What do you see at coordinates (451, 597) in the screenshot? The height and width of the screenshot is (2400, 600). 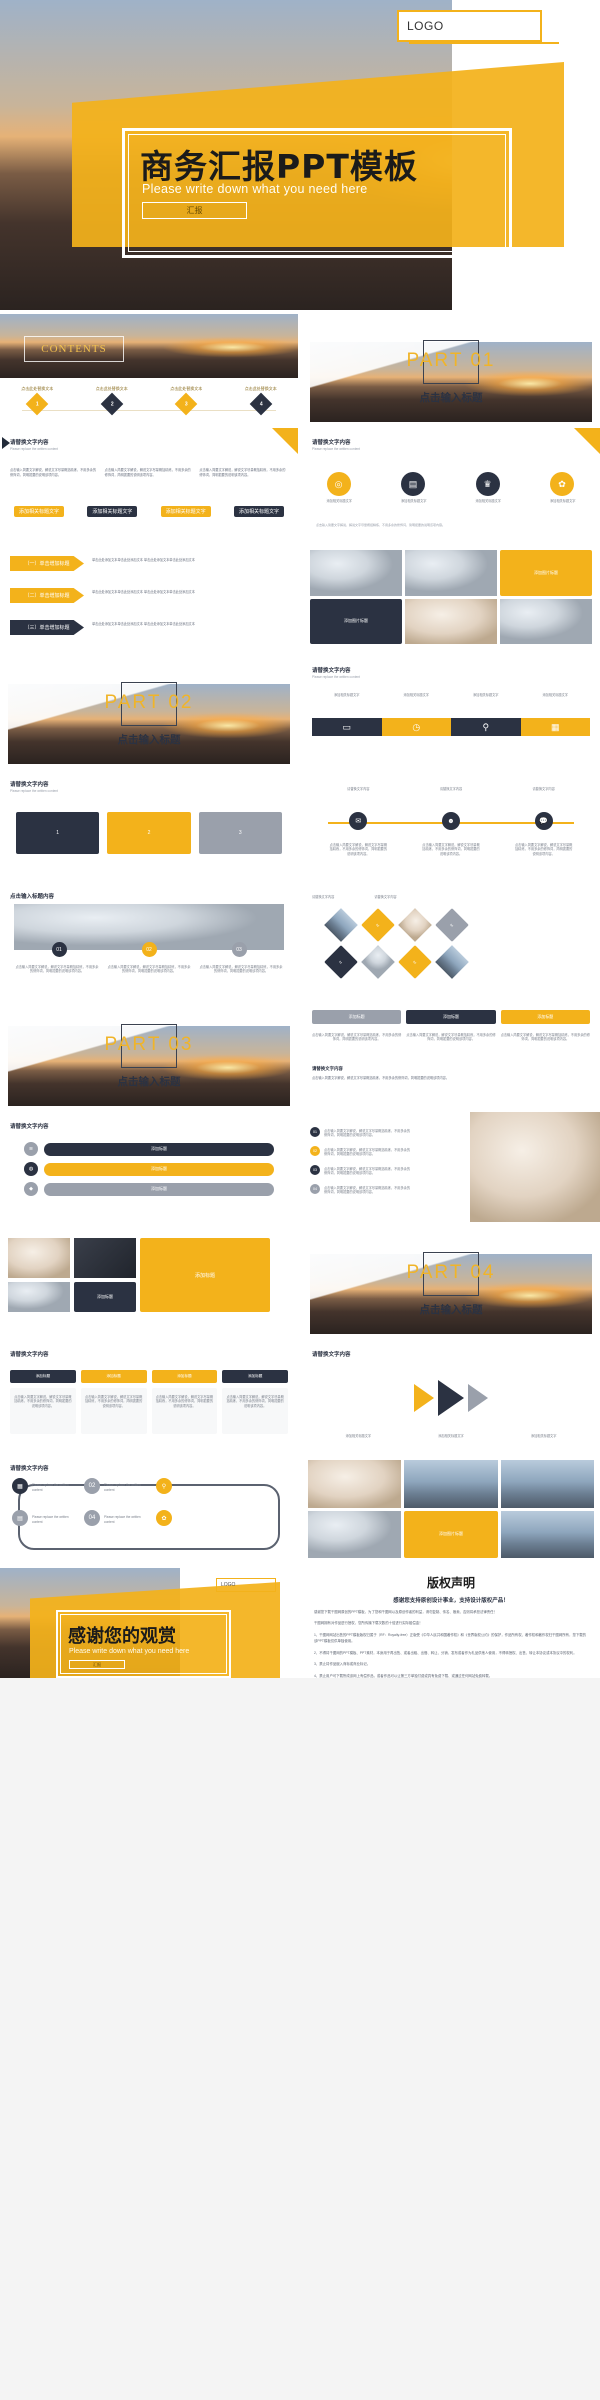 I see `slide-photo-grid: 添加图片标题 添加图片标题` at bounding box center [451, 597].